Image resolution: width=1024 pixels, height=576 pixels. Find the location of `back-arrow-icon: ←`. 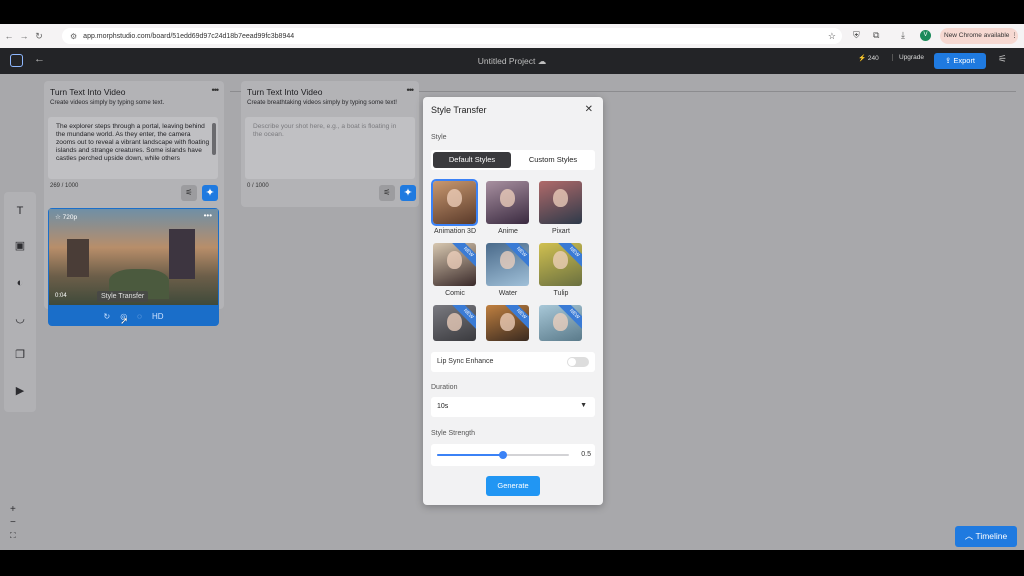

back-arrow-icon: ← is located at coordinates (9, 36).